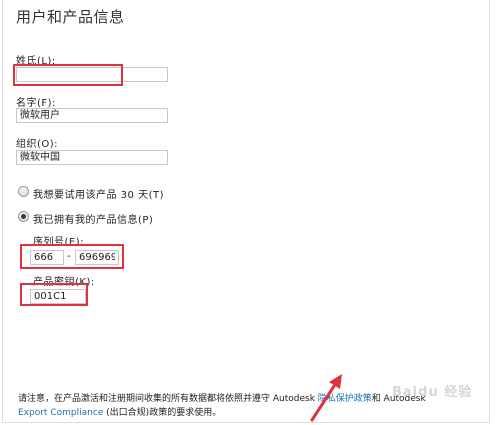  I want to click on organization-label: 组织(O):, so click(37, 144).